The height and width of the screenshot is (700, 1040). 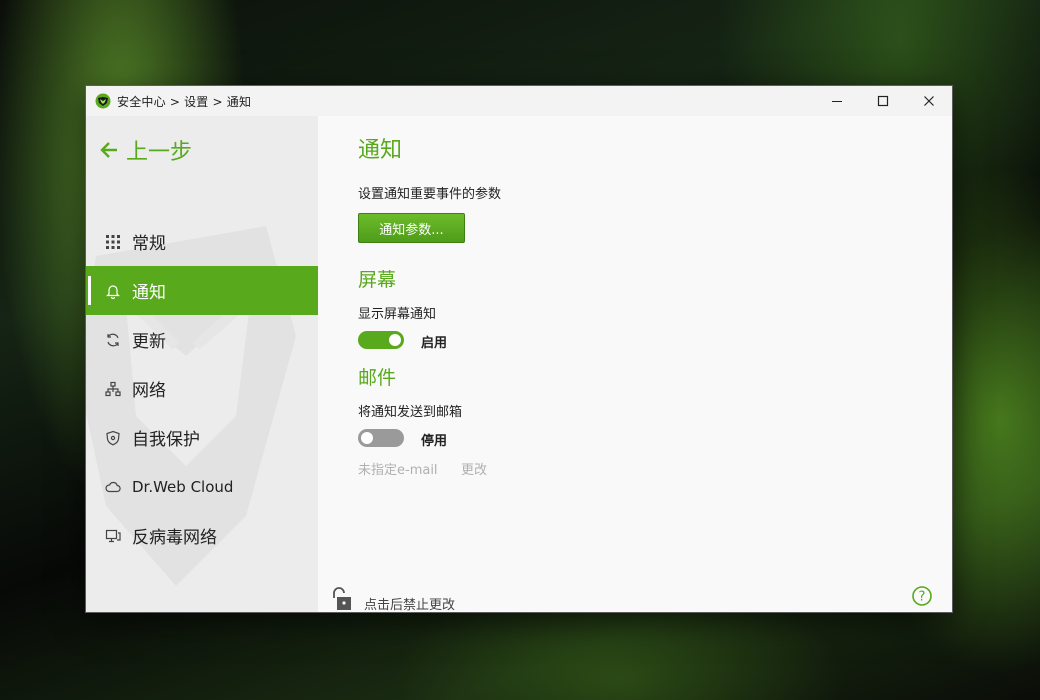 I want to click on help-icon: ?, so click(x=922, y=596).